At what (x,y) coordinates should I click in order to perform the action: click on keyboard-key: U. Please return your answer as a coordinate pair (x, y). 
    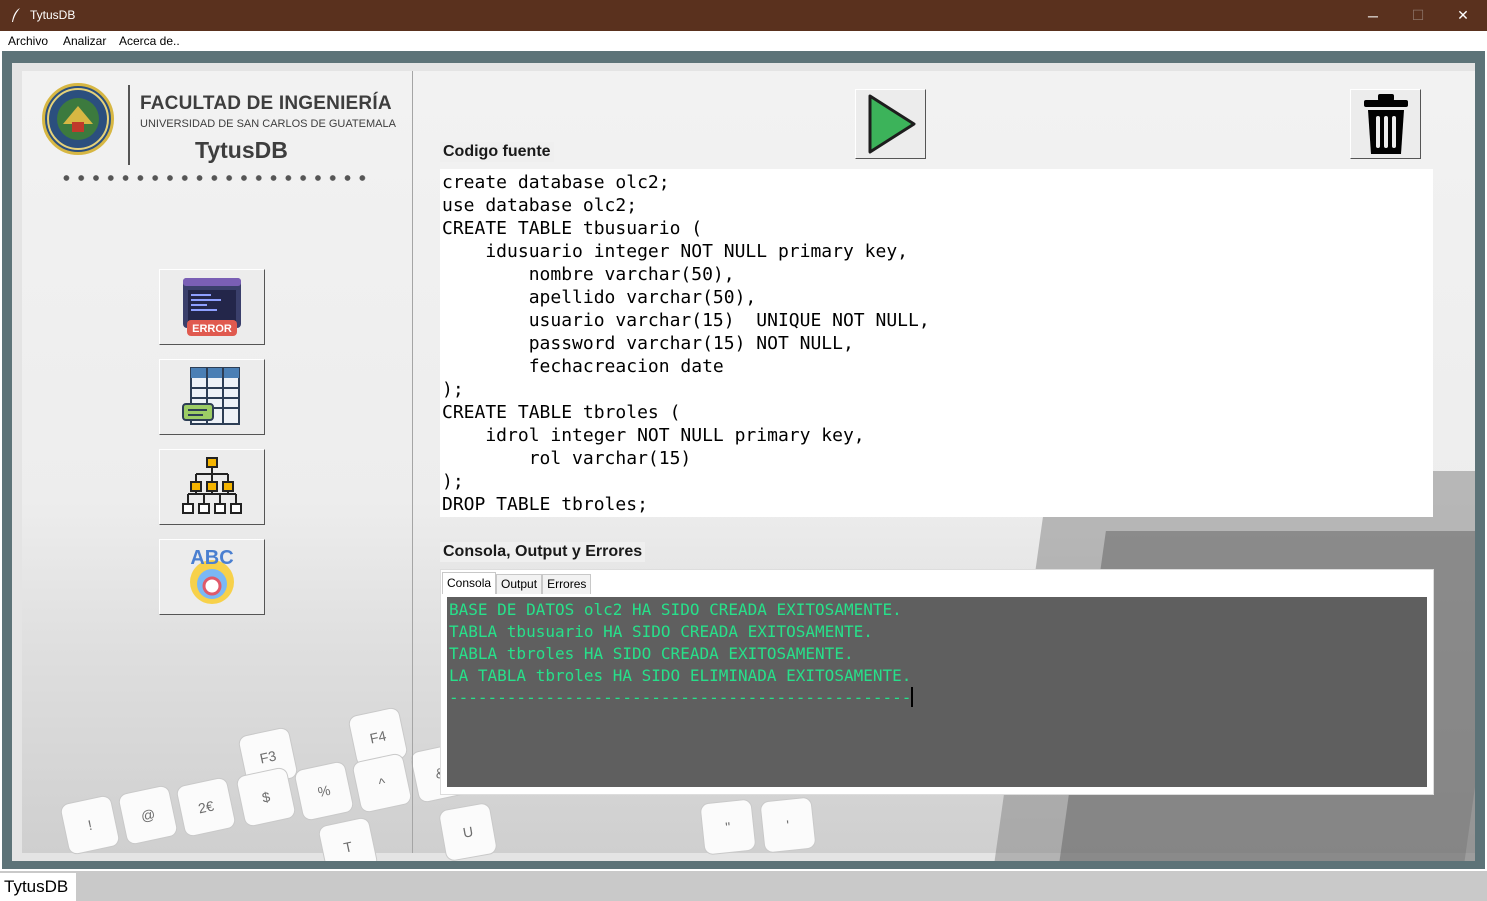
    Looking at the image, I should click on (468, 831).